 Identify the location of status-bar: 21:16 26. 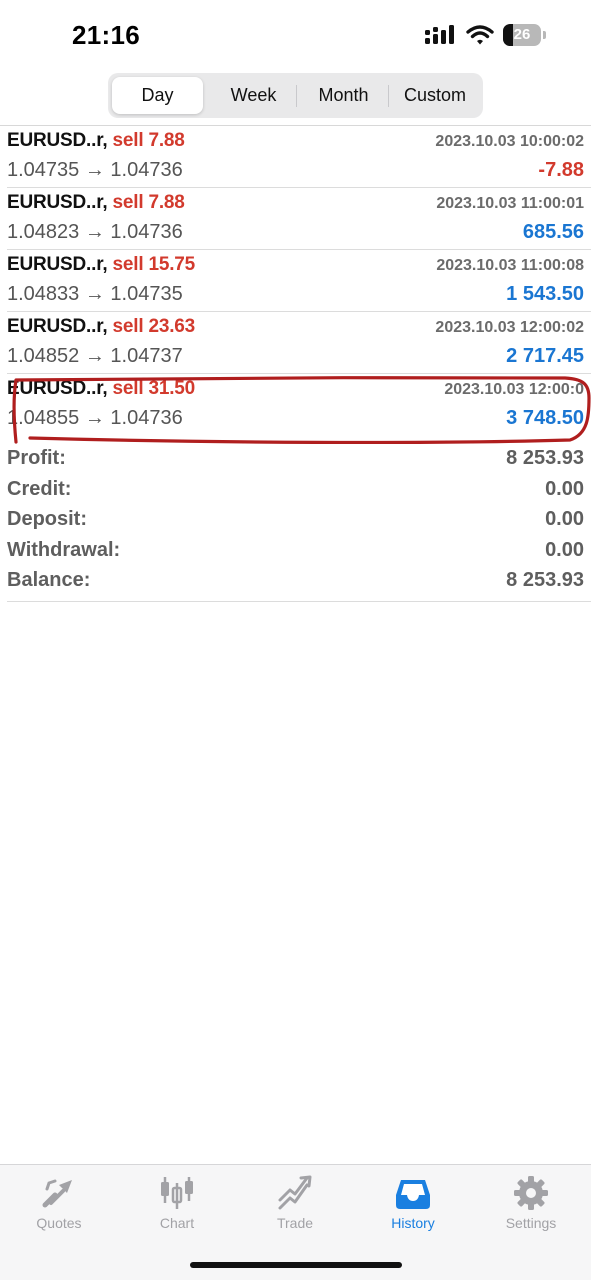
(295, 32).